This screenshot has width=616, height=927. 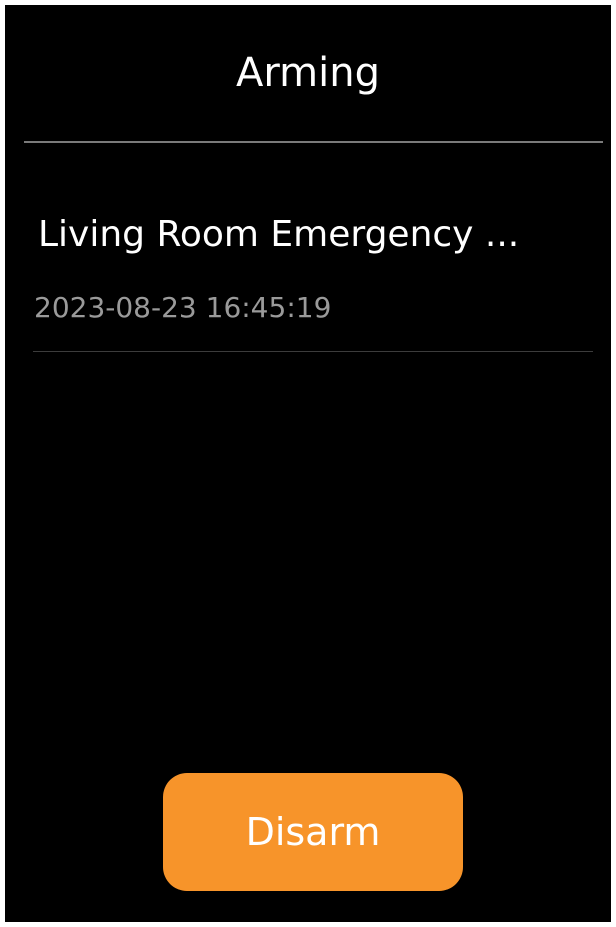 I want to click on disarm-button: Disarm, so click(x=313, y=832).